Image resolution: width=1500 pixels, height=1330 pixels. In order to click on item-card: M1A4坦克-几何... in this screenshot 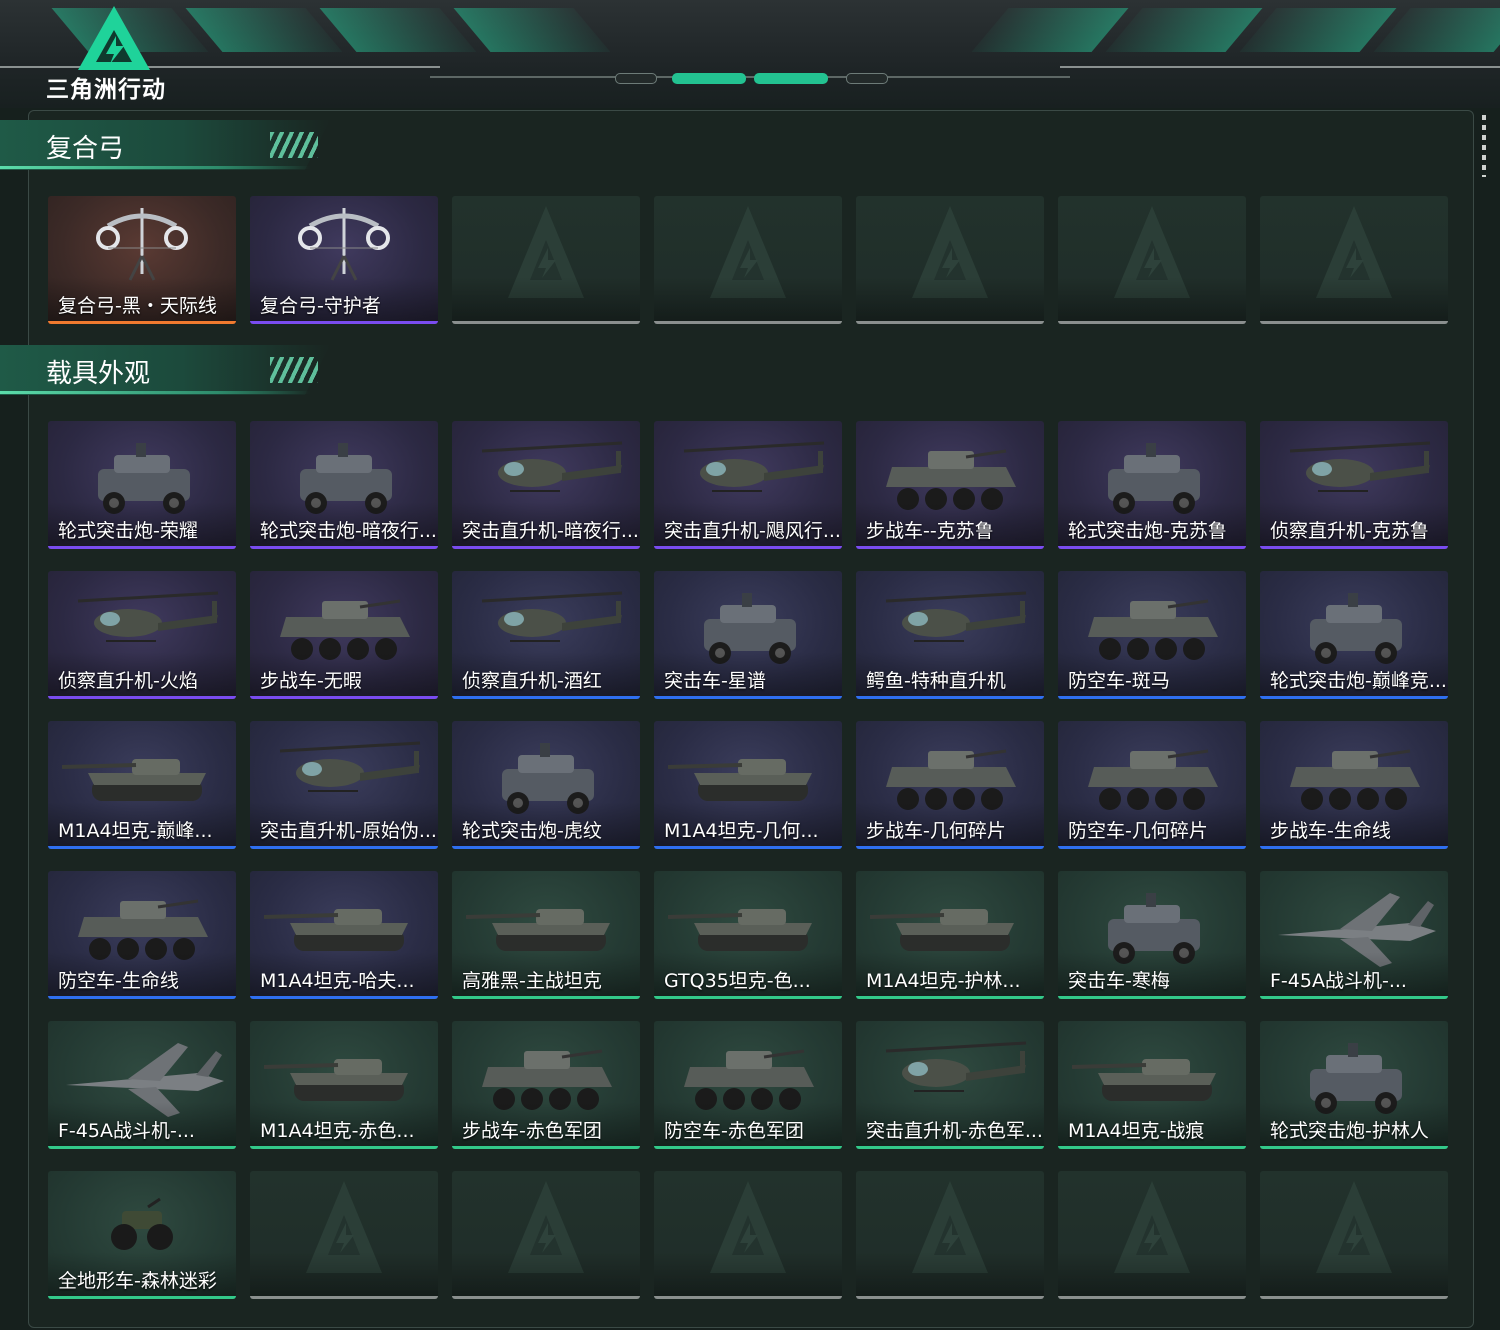, I will do `click(748, 785)`.